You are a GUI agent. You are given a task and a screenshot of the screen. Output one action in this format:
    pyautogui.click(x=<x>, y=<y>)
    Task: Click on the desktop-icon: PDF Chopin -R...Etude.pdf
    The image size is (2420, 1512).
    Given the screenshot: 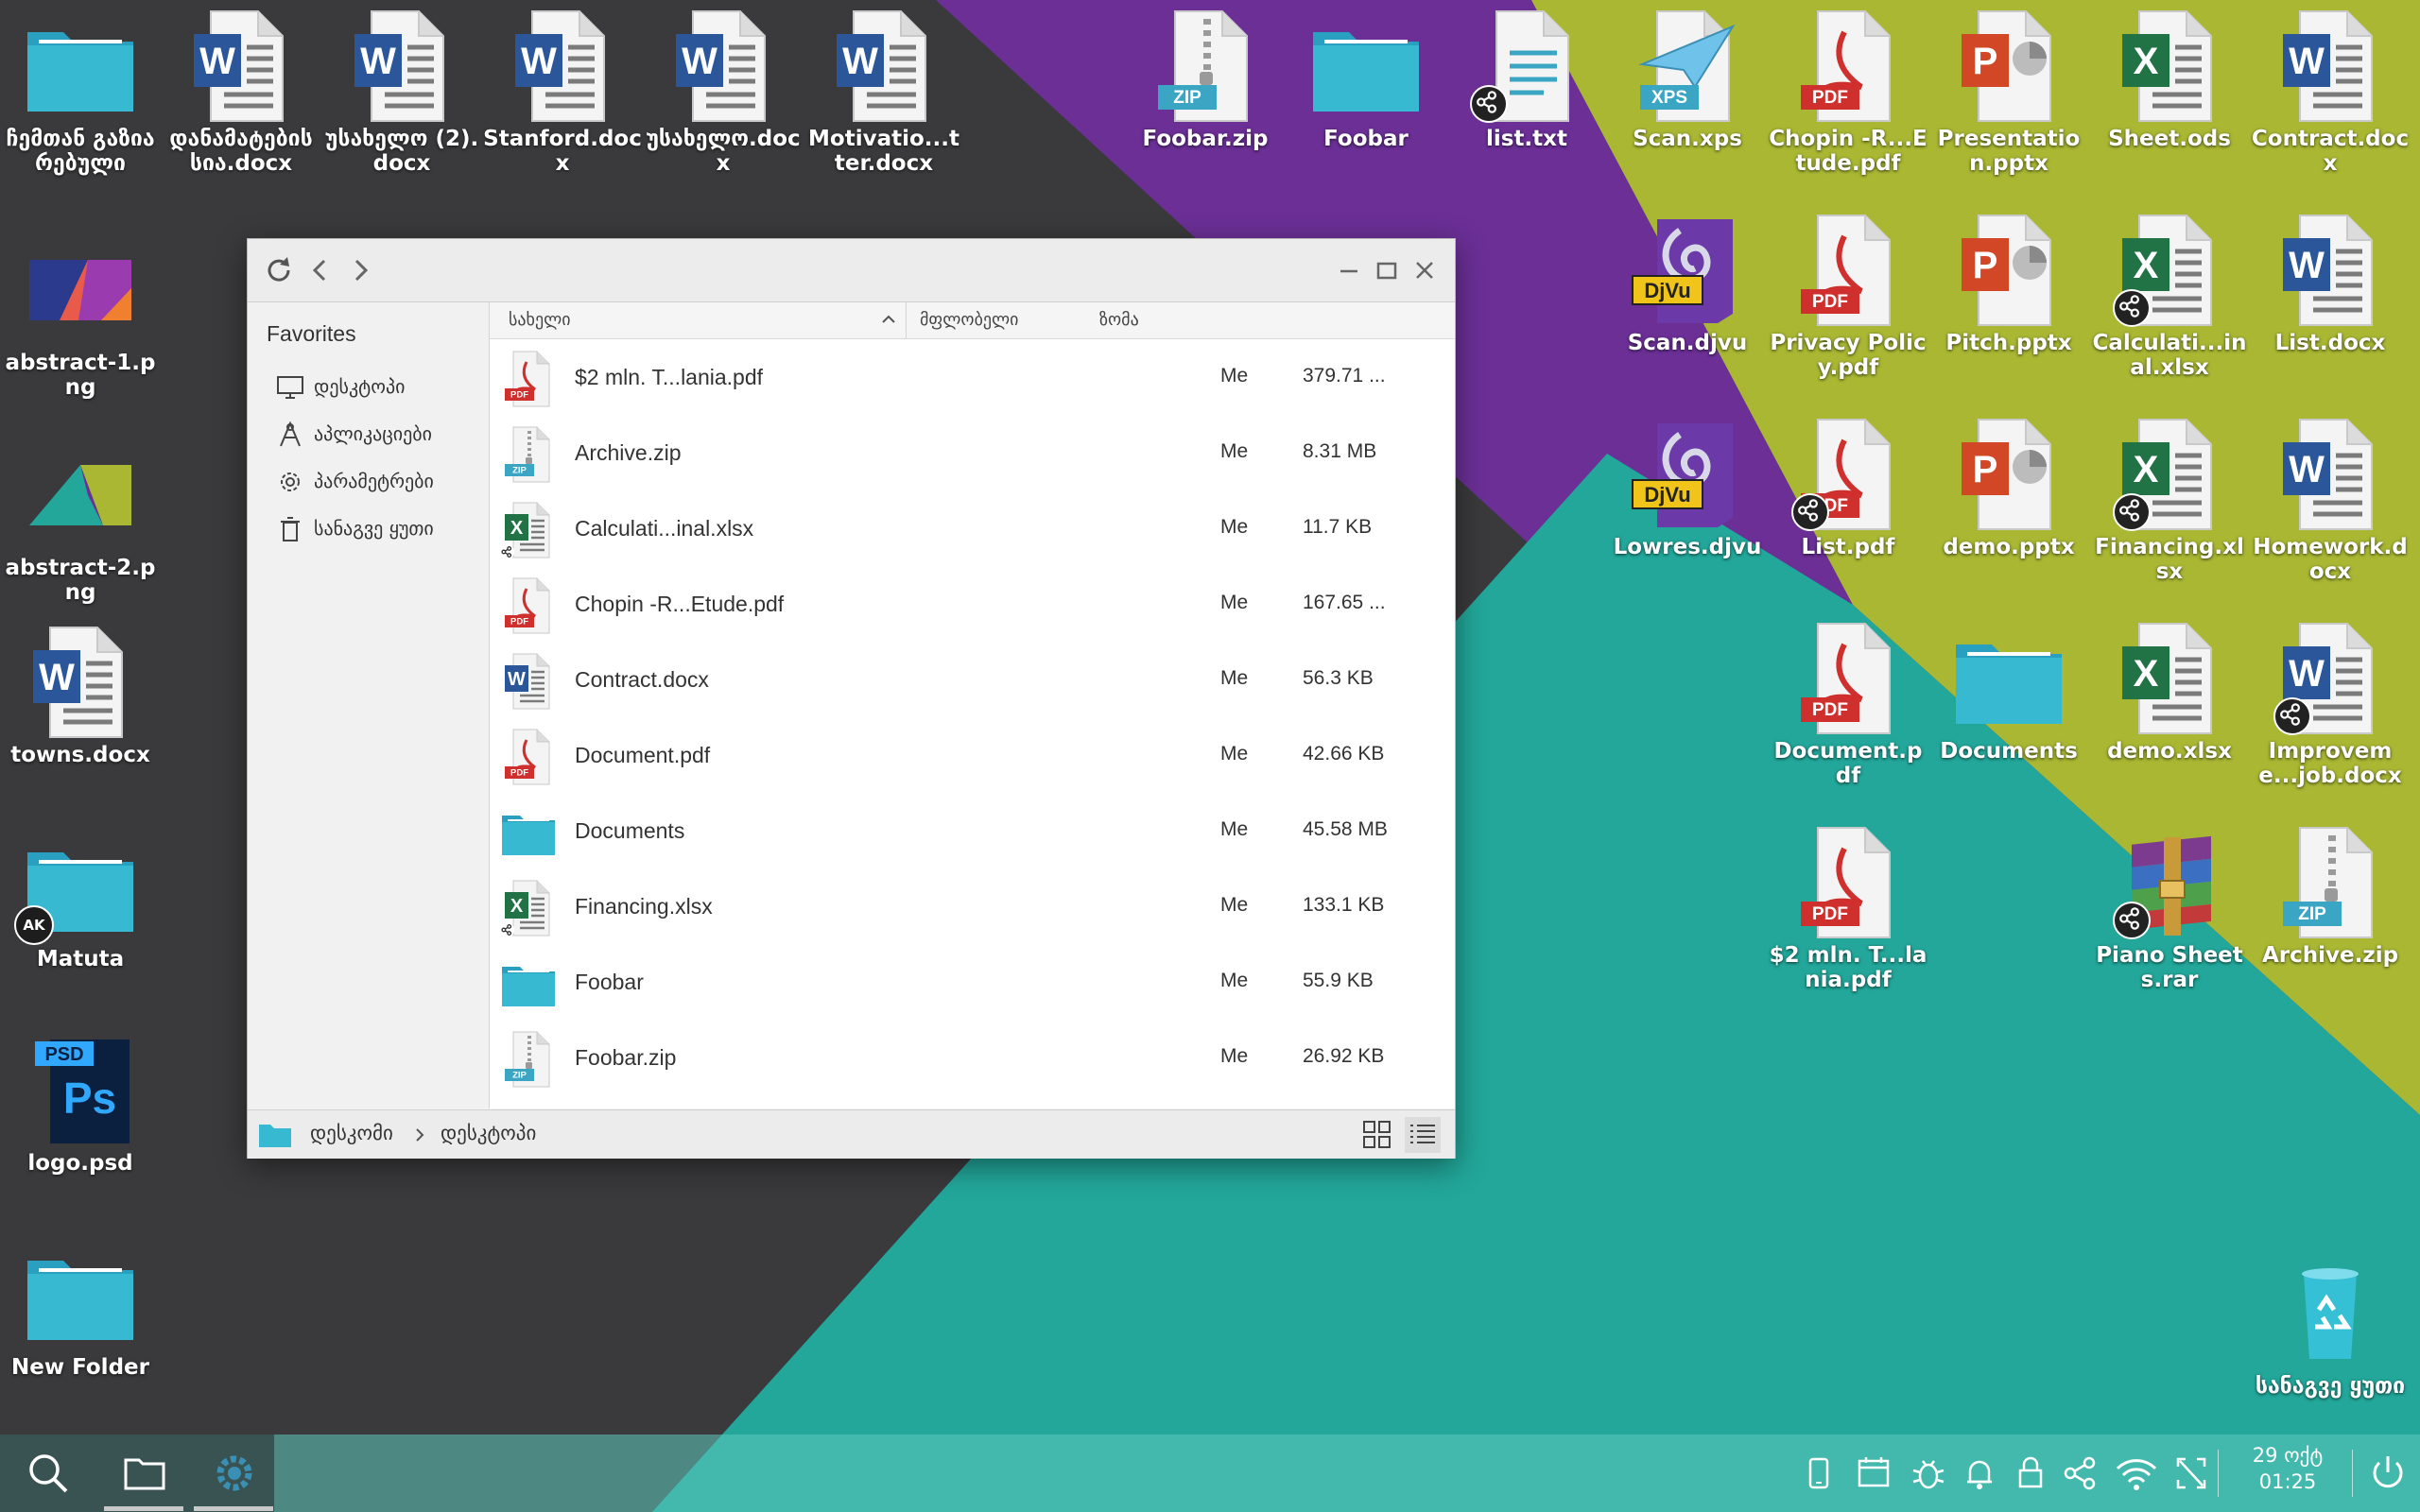 What is the action you would take?
    pyautogui.click(x=1848, y=92)
    